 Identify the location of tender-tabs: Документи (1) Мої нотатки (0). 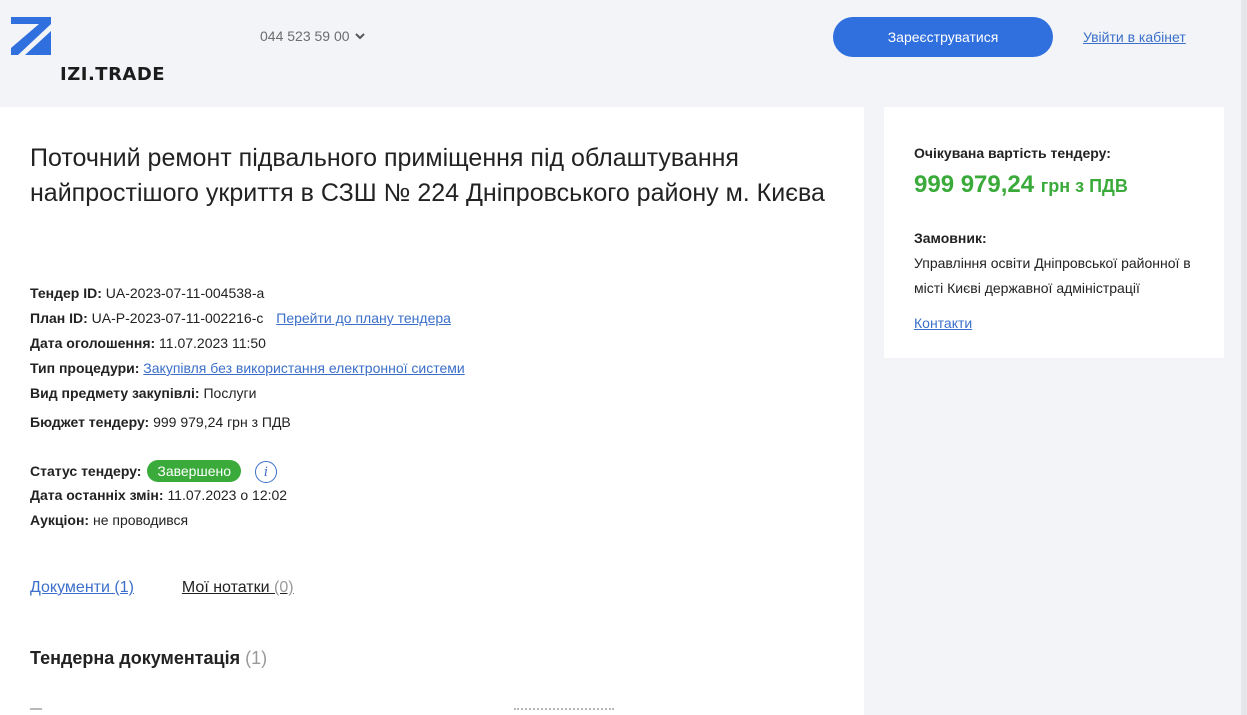
(162, 588).